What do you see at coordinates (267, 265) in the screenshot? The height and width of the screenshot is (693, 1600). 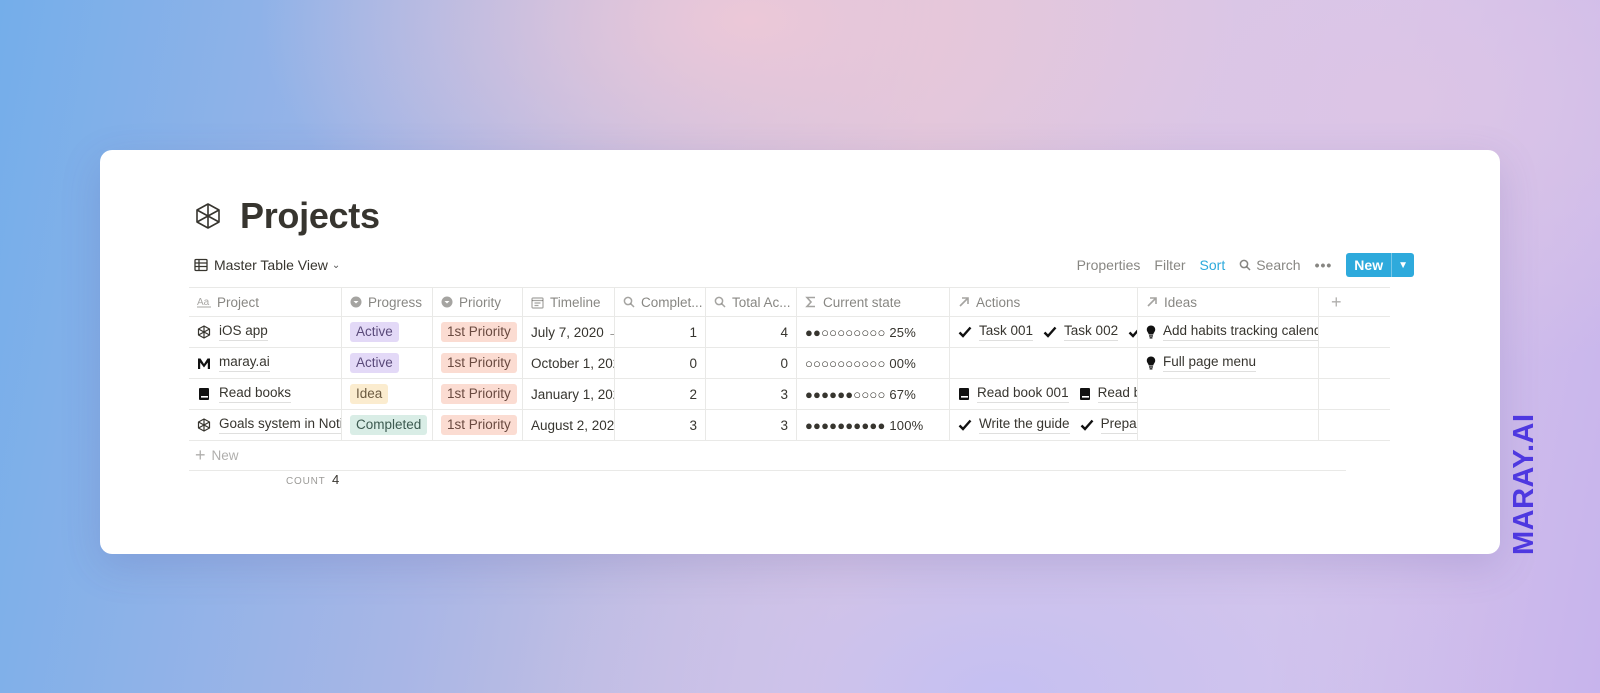 I see `view-switcher: Master Table View ⌄` at bounding box center [267, 265].